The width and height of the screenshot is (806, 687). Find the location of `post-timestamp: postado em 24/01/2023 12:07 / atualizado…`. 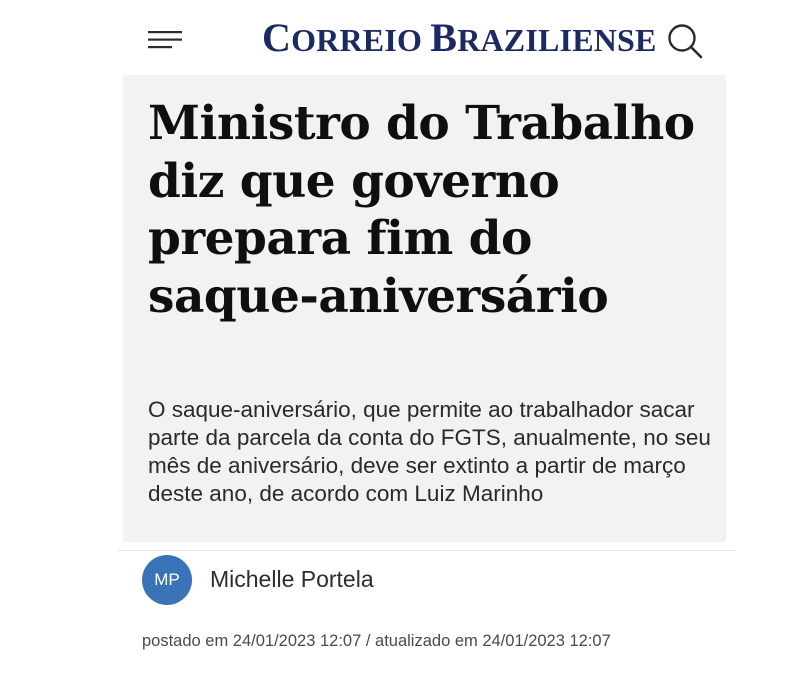

post-timestamp: postado em 24/01/2023 12:07 / atualizado… is located at coordinates (376, 641).